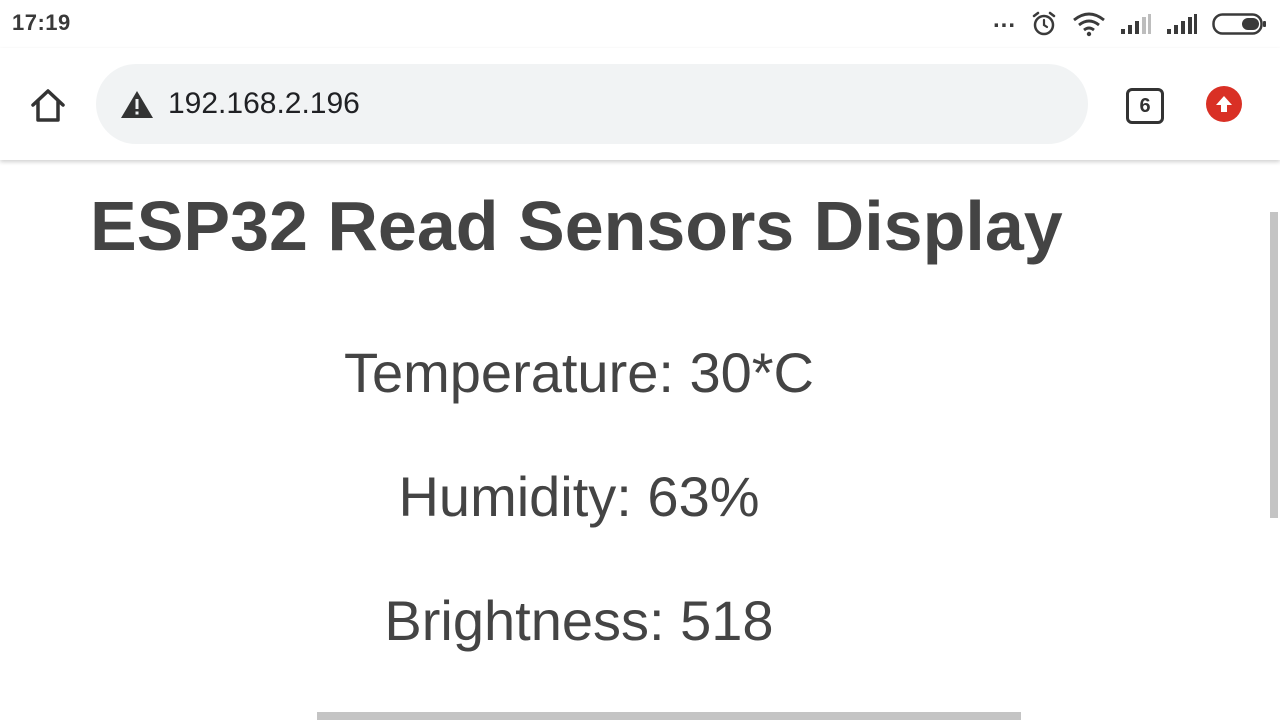 This screenshot has width=1280, height=720. What do you see at coordinates (1145, 106) in the screenshot?
I see `tab-switcher-button: 6` at bounding box center [1145, 106].